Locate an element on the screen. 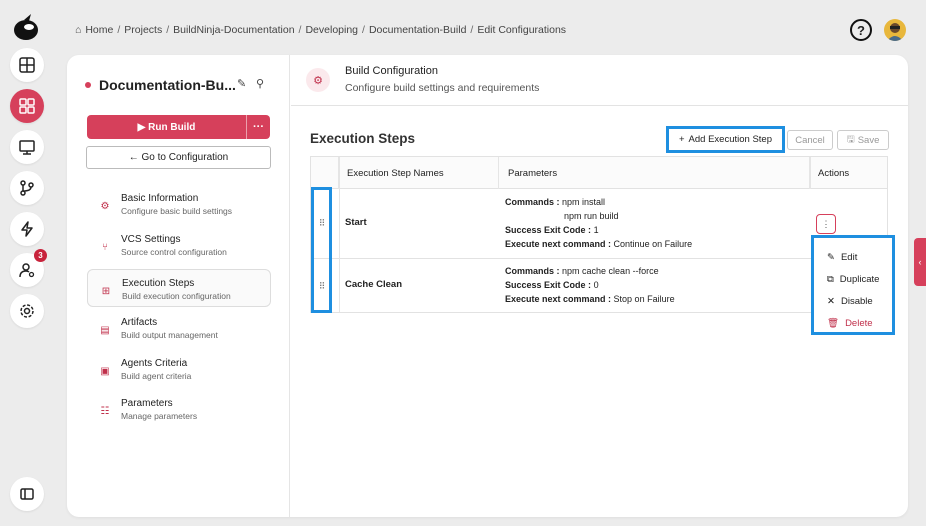  save-button: 🖫 Save is located at coordinates (863, 140).